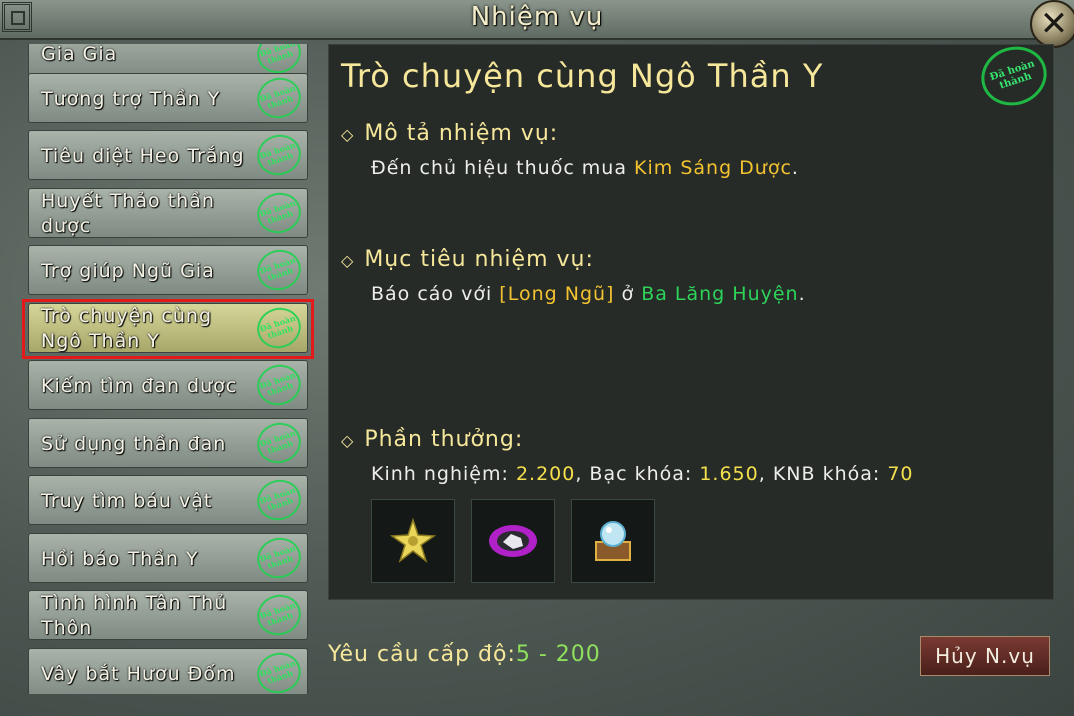  What do you see at coordinates (143, 155) in the screenshot?
I see `quest-item-label: Tiêu diệt Heo Trắng` at bounding box center [143, 155].